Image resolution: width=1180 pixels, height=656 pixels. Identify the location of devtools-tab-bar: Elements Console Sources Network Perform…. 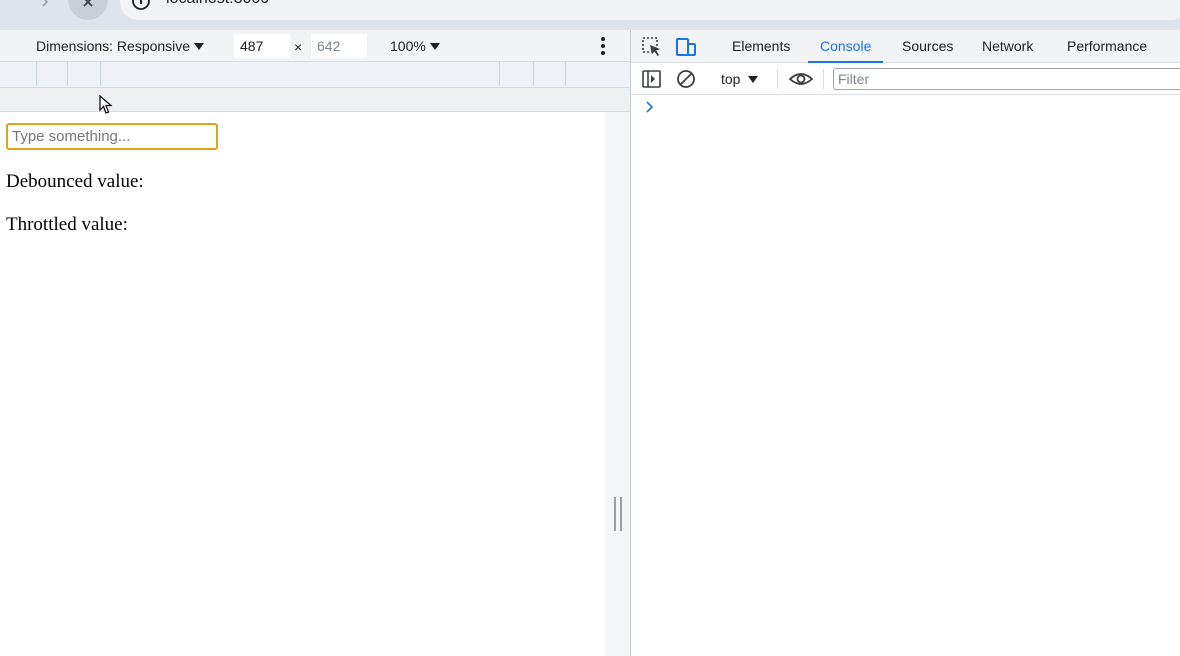
(905, 46).